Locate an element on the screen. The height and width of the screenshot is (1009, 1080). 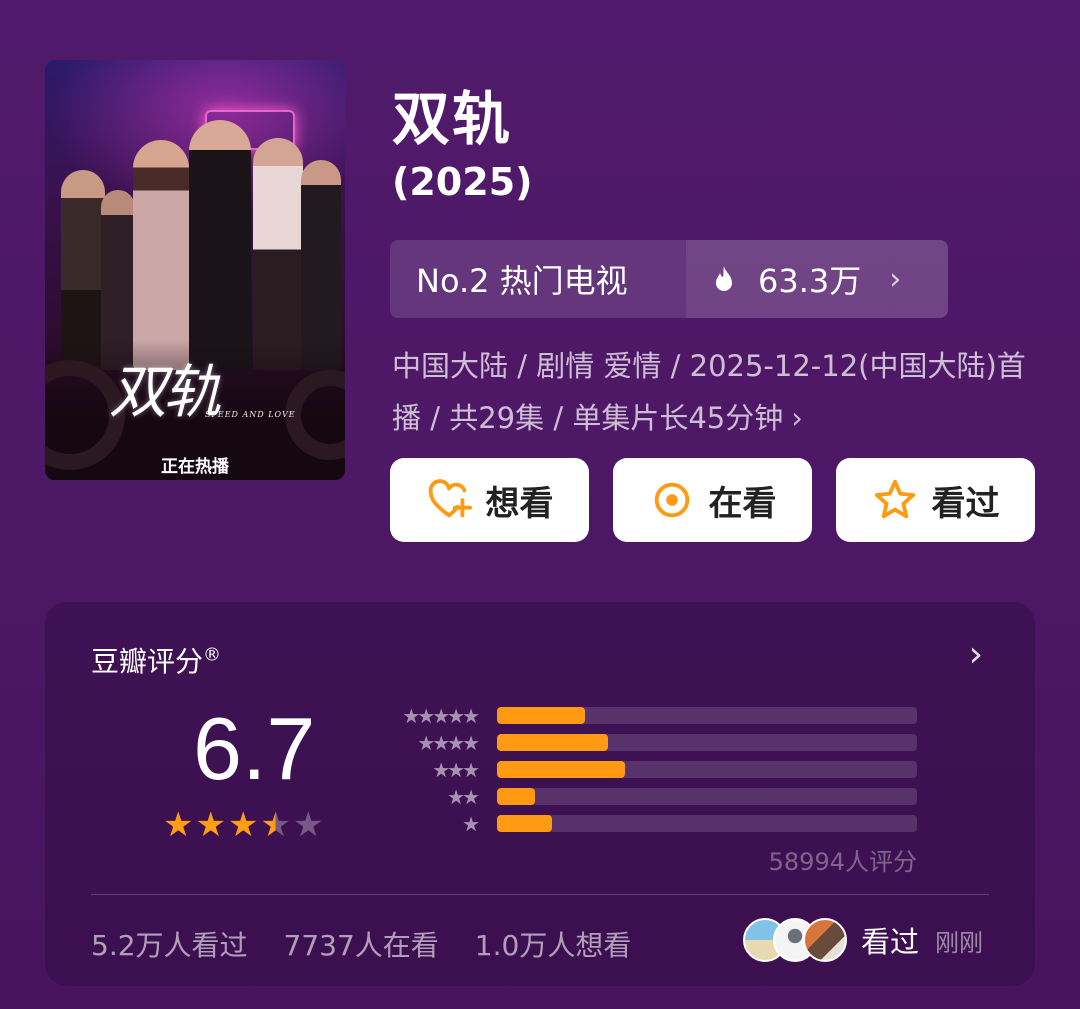
rating-distribution: ★★★★★ ★★★★ ★★★ ★★ ★ is located at coordinates (646, 769).